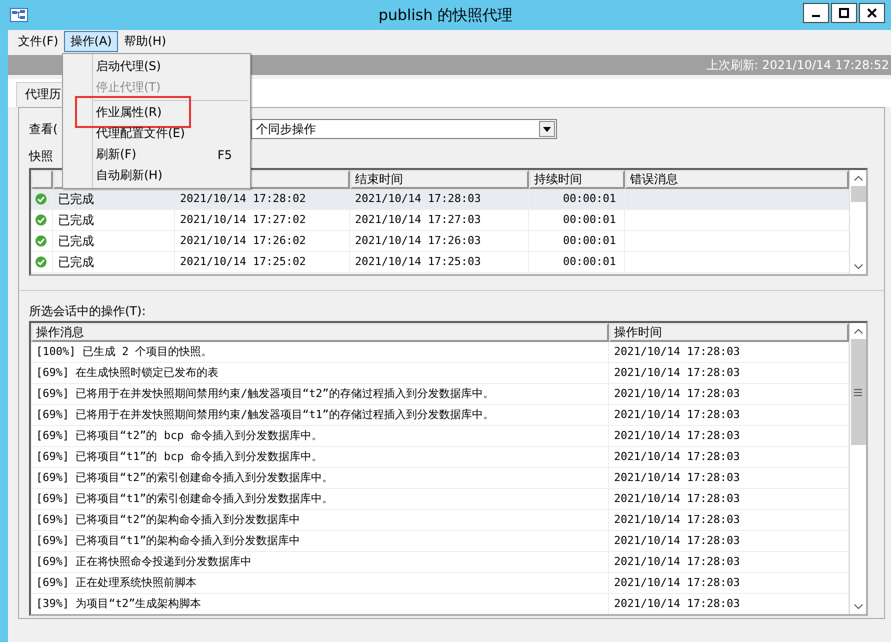 The width and height of the screenshot is (891, 642). Describe the element at coordinates (320, 352) in the screenshot. I see `action-message-cell: [100%] 已生成 2 个项目的快照。` at that location.